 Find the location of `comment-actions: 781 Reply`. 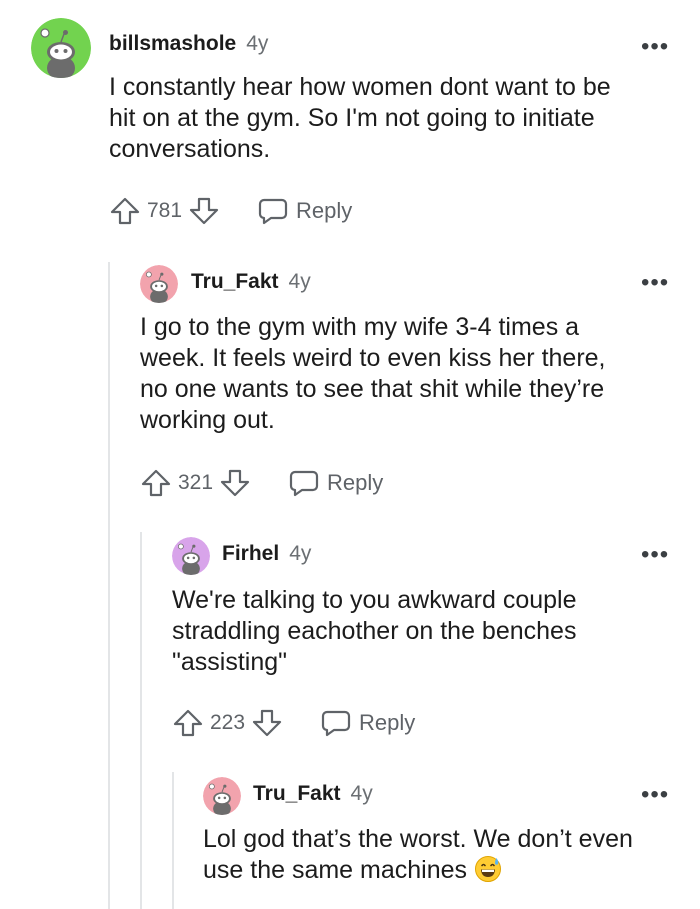

comment-actions: 781 Reply is located at coordinates (230, 211).